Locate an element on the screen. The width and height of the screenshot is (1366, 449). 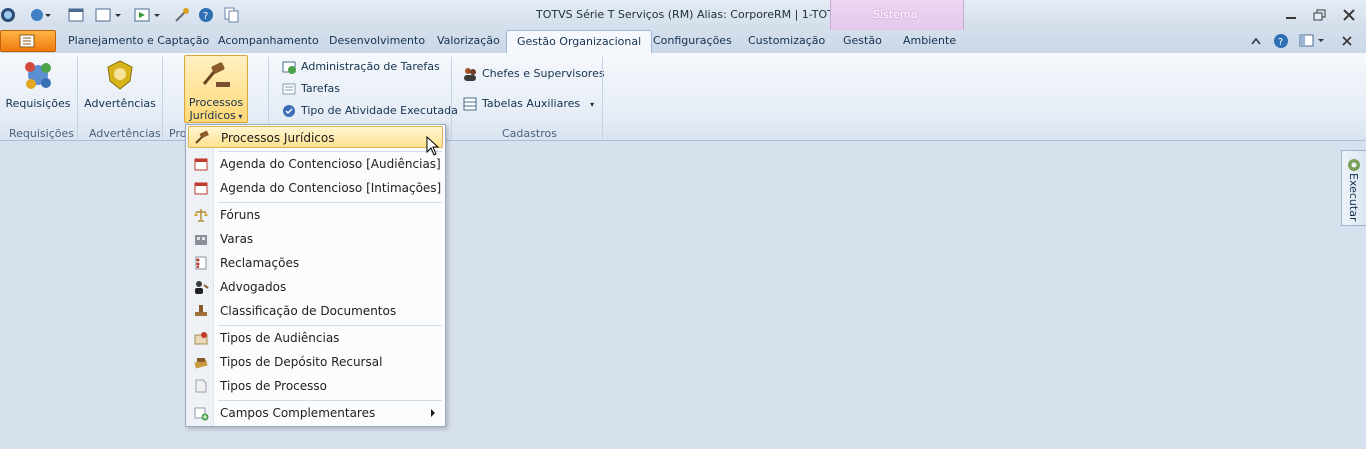
chefes-supervisores-button: Chefes e Supervisores is located at coordinates (533, 74).